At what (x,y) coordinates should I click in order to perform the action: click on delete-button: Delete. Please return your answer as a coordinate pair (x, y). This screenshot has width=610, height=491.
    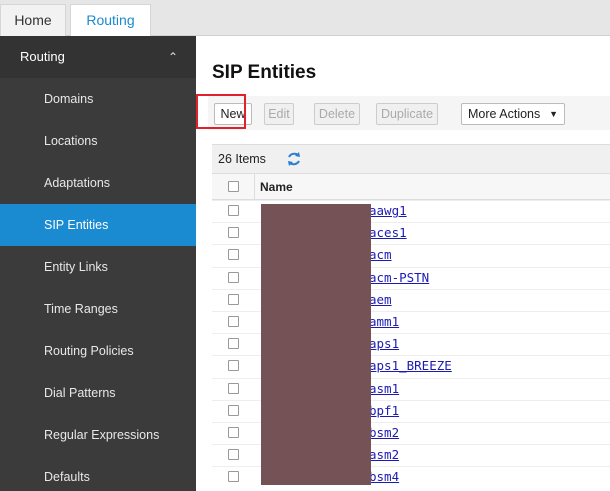
    Looking at the image, I should click on (337, 114).